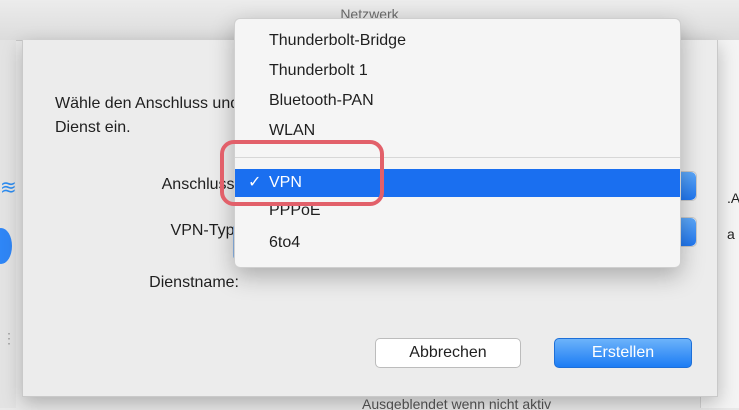 The width and height of the screenshot is (739, 410). I want to click on menu-item-label: Bluetooth-PAN, so click(321, 100).